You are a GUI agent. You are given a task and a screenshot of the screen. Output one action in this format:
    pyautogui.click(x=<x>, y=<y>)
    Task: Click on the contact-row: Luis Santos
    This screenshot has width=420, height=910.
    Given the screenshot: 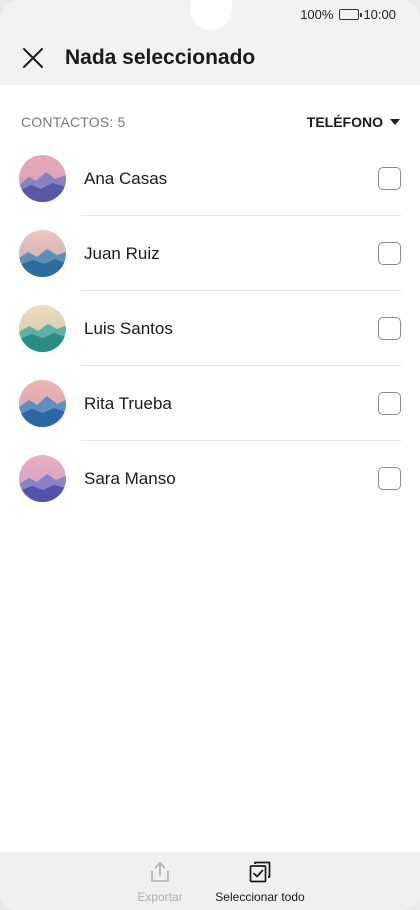 What is the action you would take?
    pyautogui.click(x=210, y=328)
    